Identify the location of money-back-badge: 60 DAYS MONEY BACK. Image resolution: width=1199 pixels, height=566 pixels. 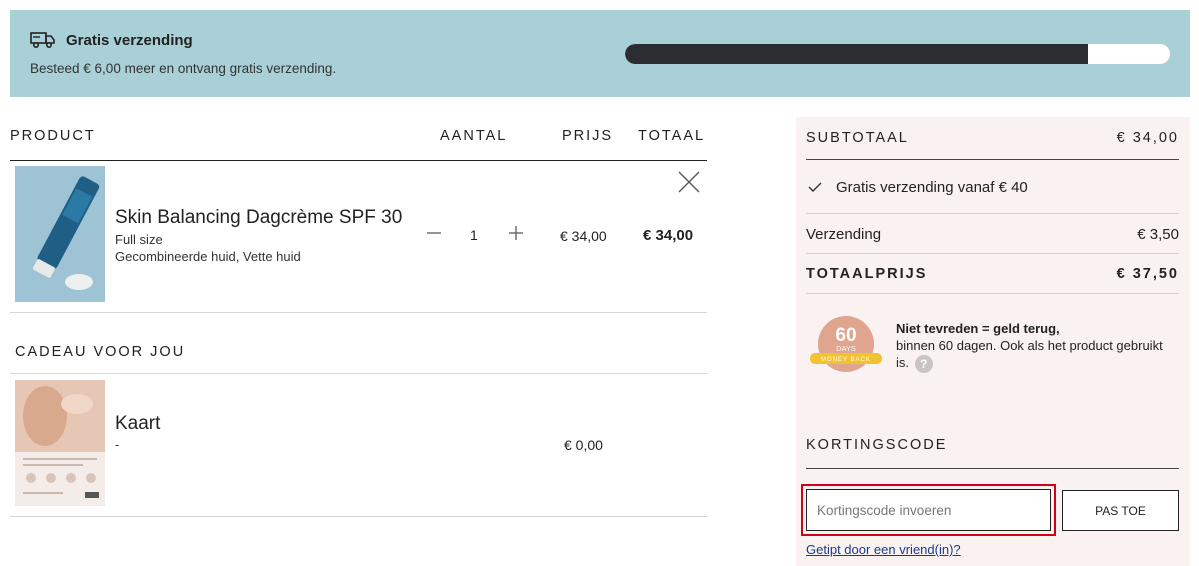
(846, 344).